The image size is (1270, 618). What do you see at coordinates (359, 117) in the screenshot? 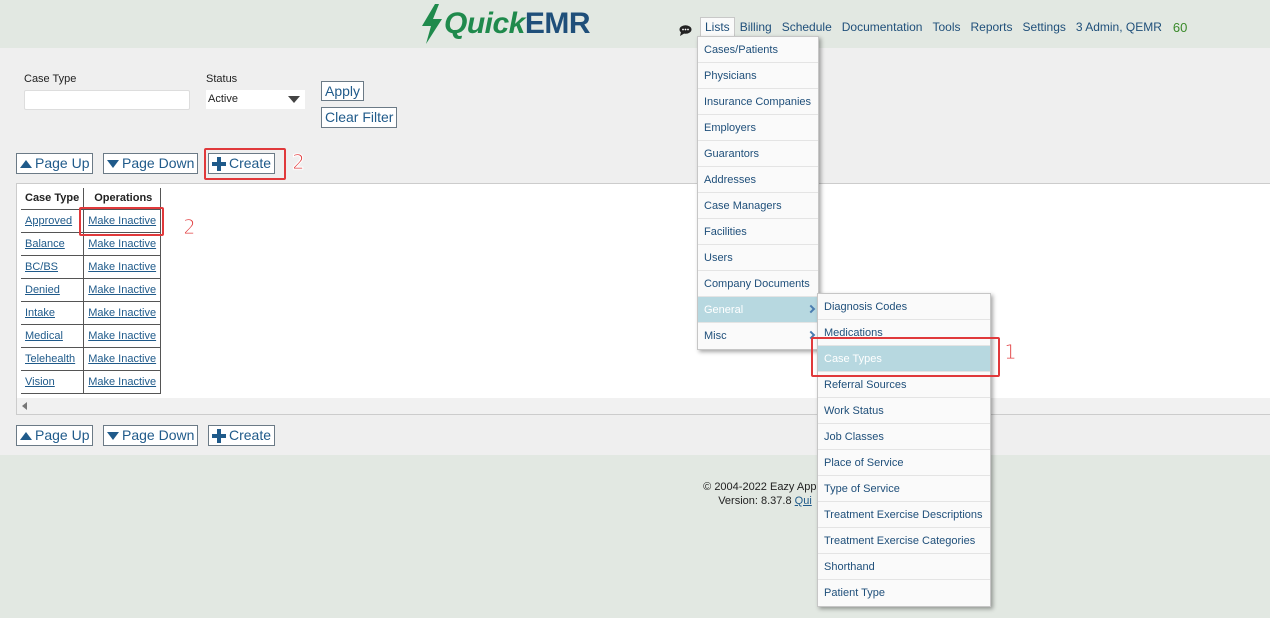
I see `clear-filter-button: Clear Filter` at bounding box center [359, 117].